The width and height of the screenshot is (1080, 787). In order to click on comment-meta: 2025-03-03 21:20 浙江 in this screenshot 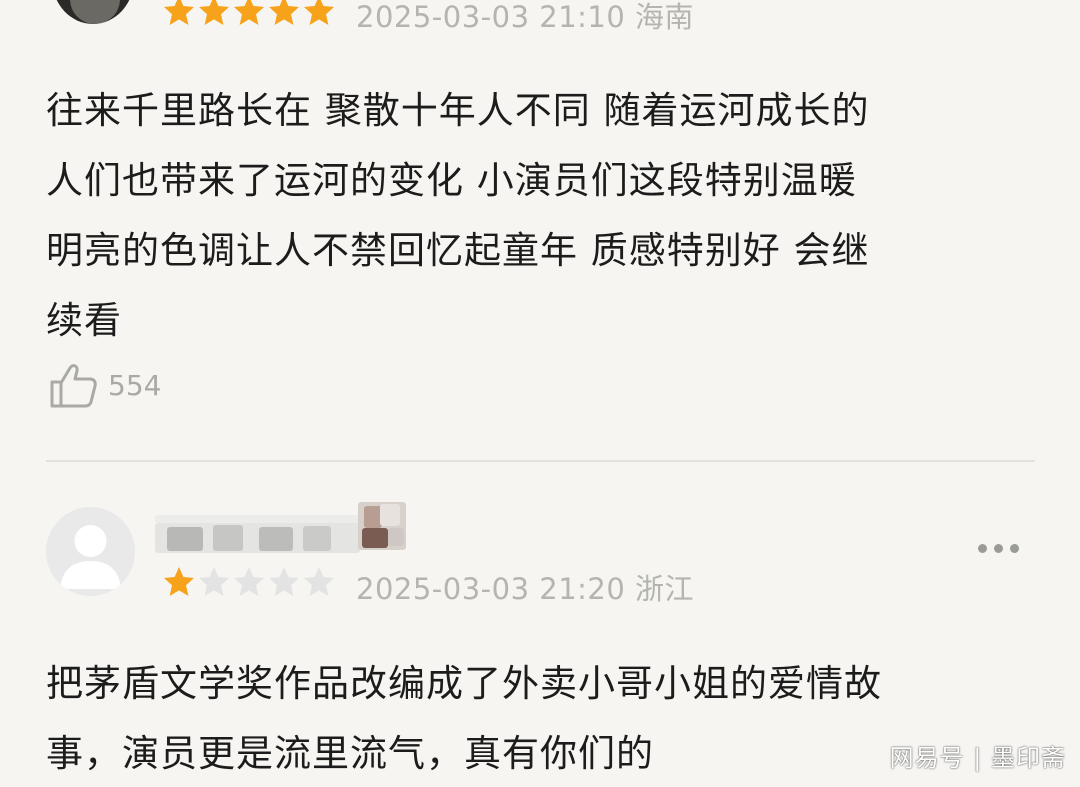, I will do `click(525, 587)`.